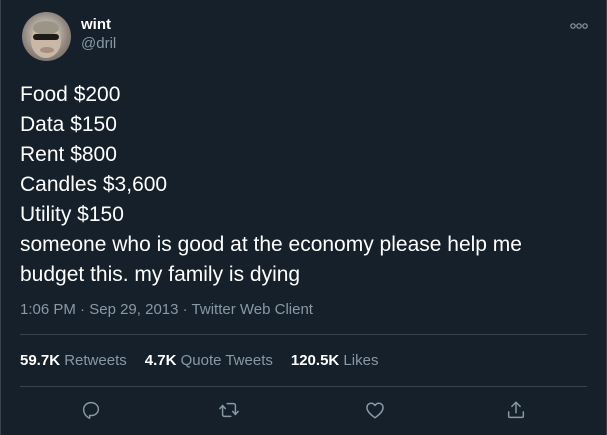 The width and height of the screenshot is (607, 435). What do you see at coordinates (46, 39) in the screenshot?
I see `avatar-image` at bounding box center [46, 39].